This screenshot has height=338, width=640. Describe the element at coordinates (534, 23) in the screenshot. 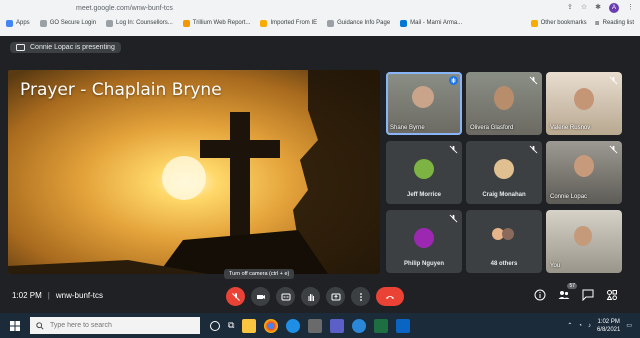

I see `folder-icon` at that location.